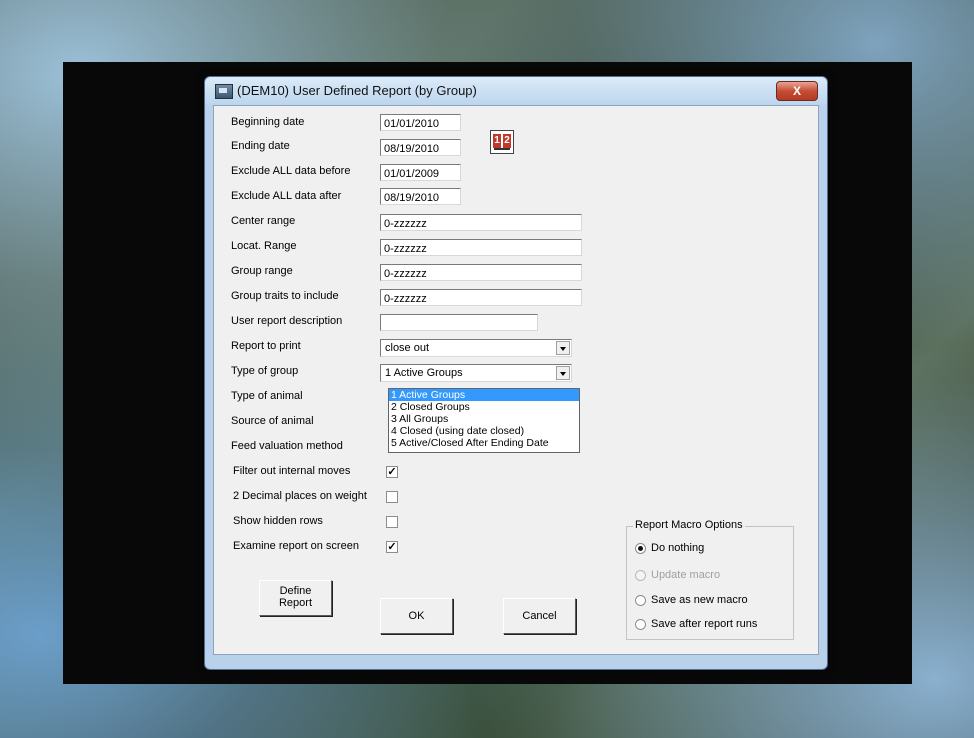 Image resolution: width=974 pixels, height=738 pixels. Describe the element at coordinates (484, 395) in the screenshot. I see `dropdown-option: 1 Active Groups` at that location.